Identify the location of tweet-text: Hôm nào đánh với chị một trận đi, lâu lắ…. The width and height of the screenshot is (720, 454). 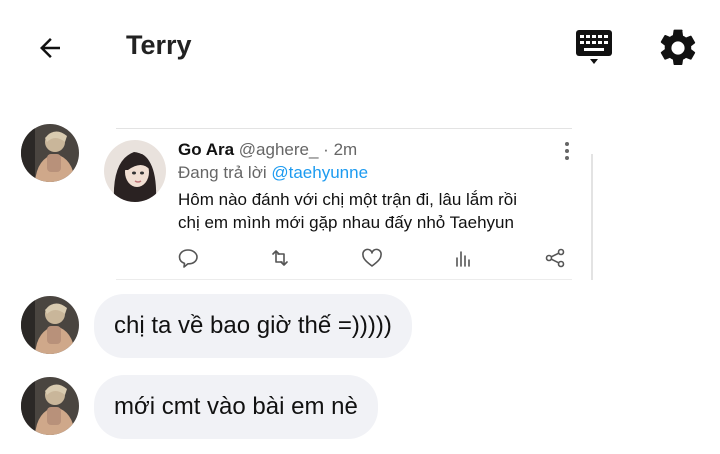
(373, 211).